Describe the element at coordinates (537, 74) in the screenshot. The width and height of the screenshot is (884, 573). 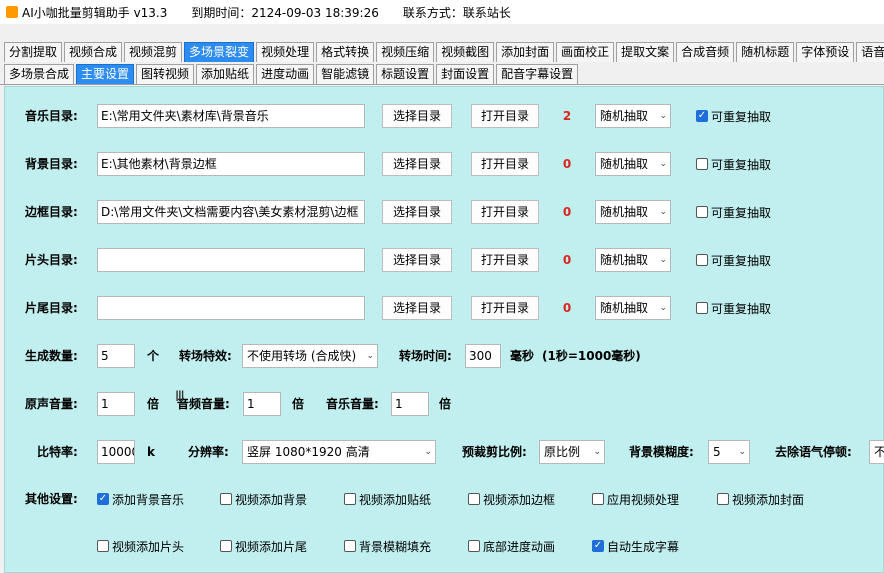
I see `tab-sub-8: 配音字幕设置` at that location.